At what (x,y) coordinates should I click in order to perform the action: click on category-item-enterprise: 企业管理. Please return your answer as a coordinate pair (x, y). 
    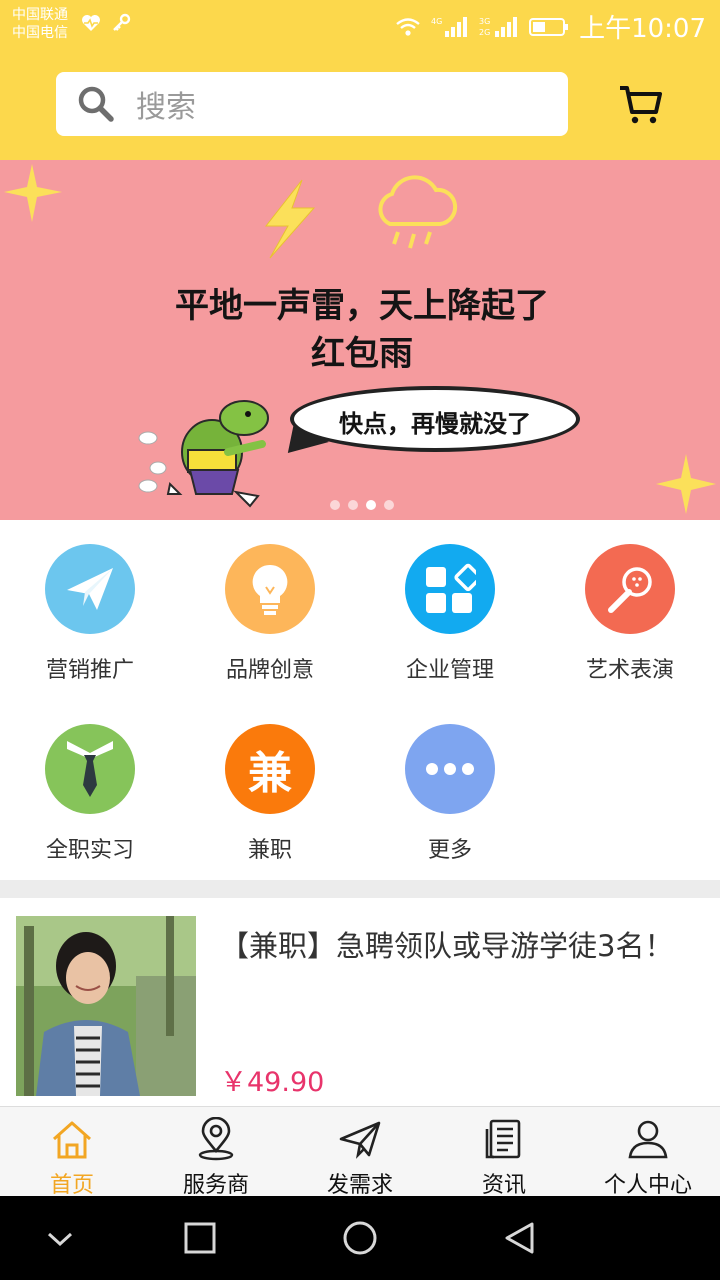
    Looking at the image, I should click on (450, 610).